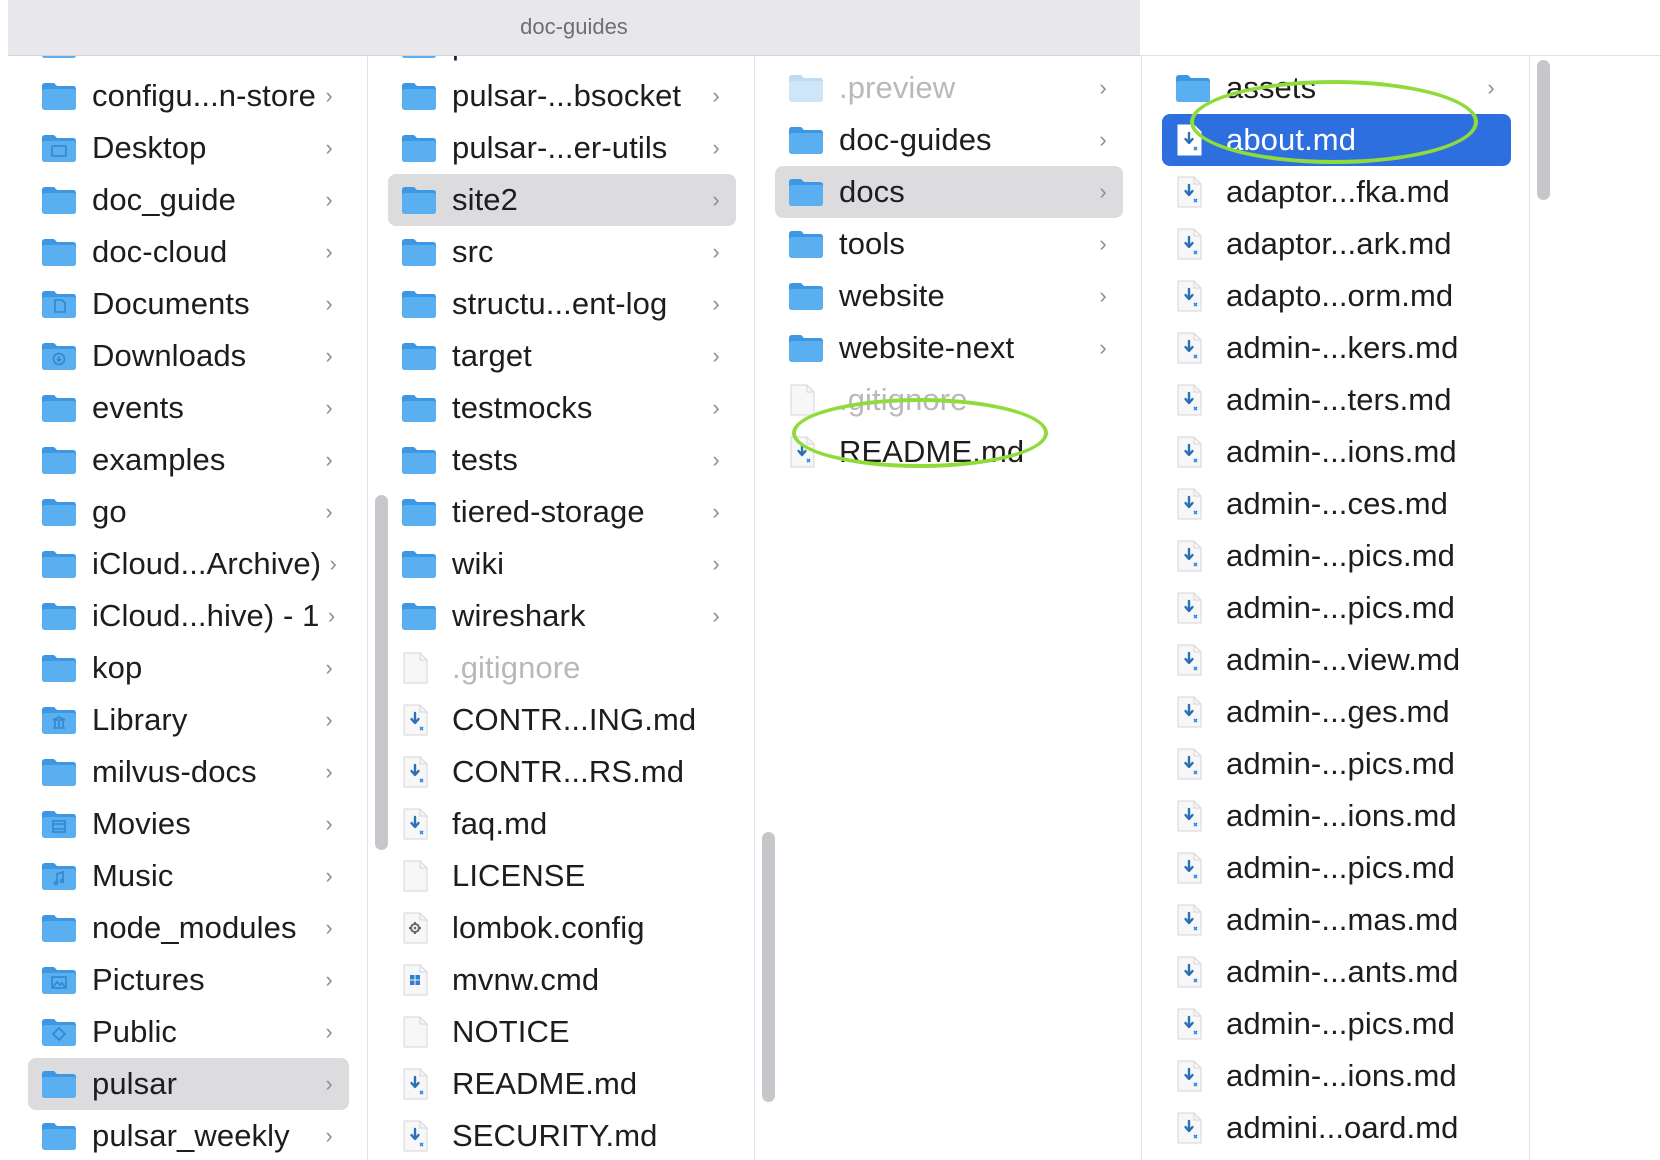 The width and height of the screenshot is (1660, 1160). What do you see at coordinates (562, 512) in the screenshot?
I see `folder-row: tiered-storage ›` at bounding box center [562, 512].